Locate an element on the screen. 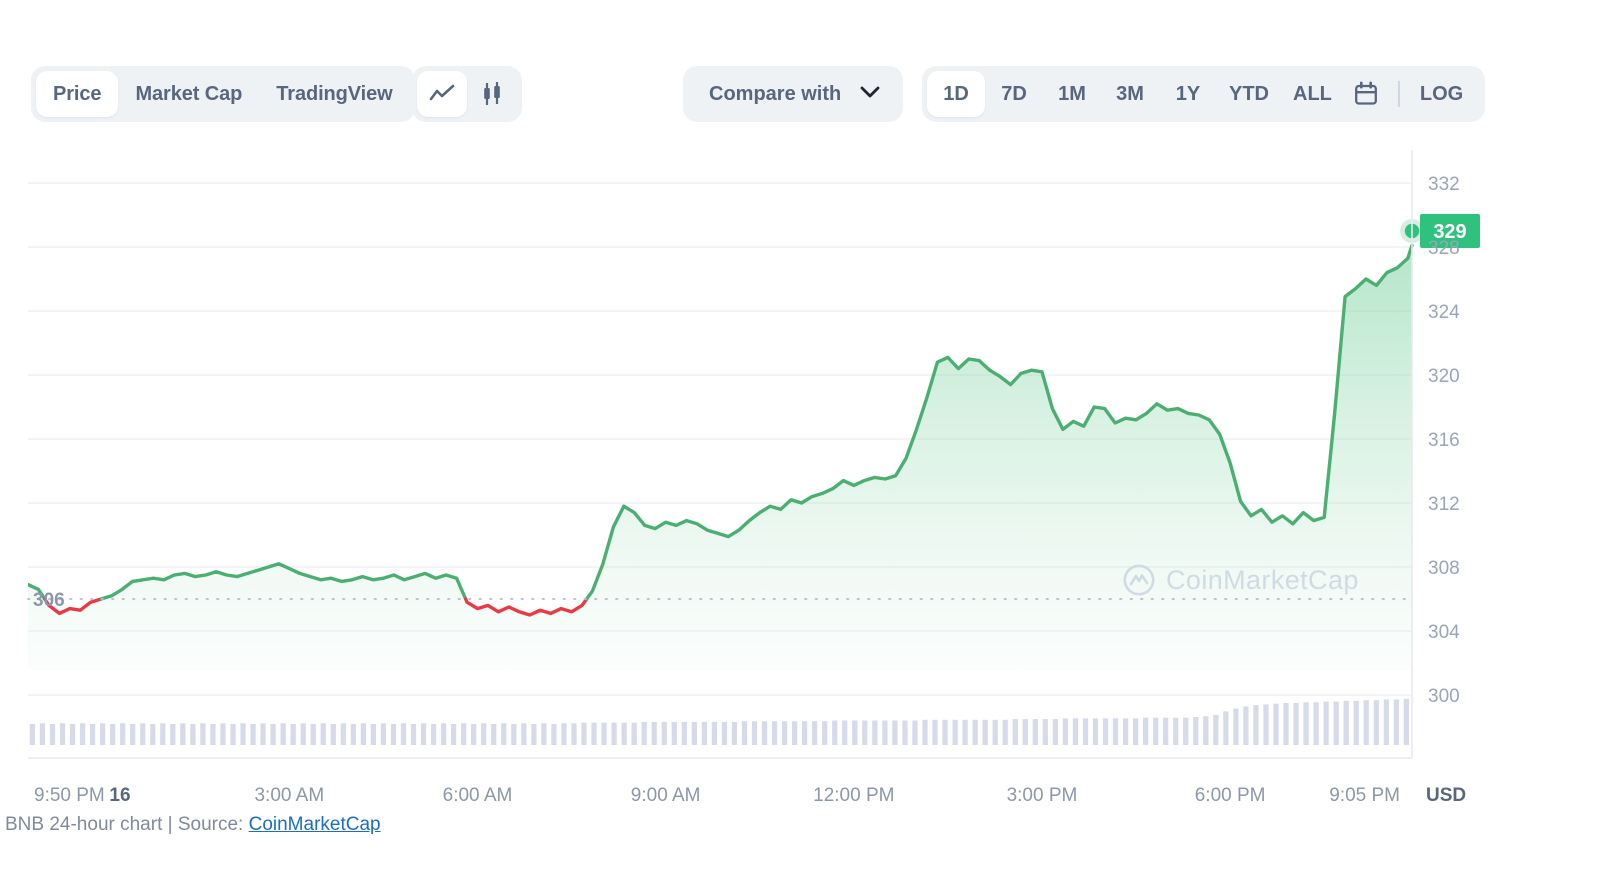  coinmarketcap-source-link: CoinMarketCap is located at coordinates (315, 824).